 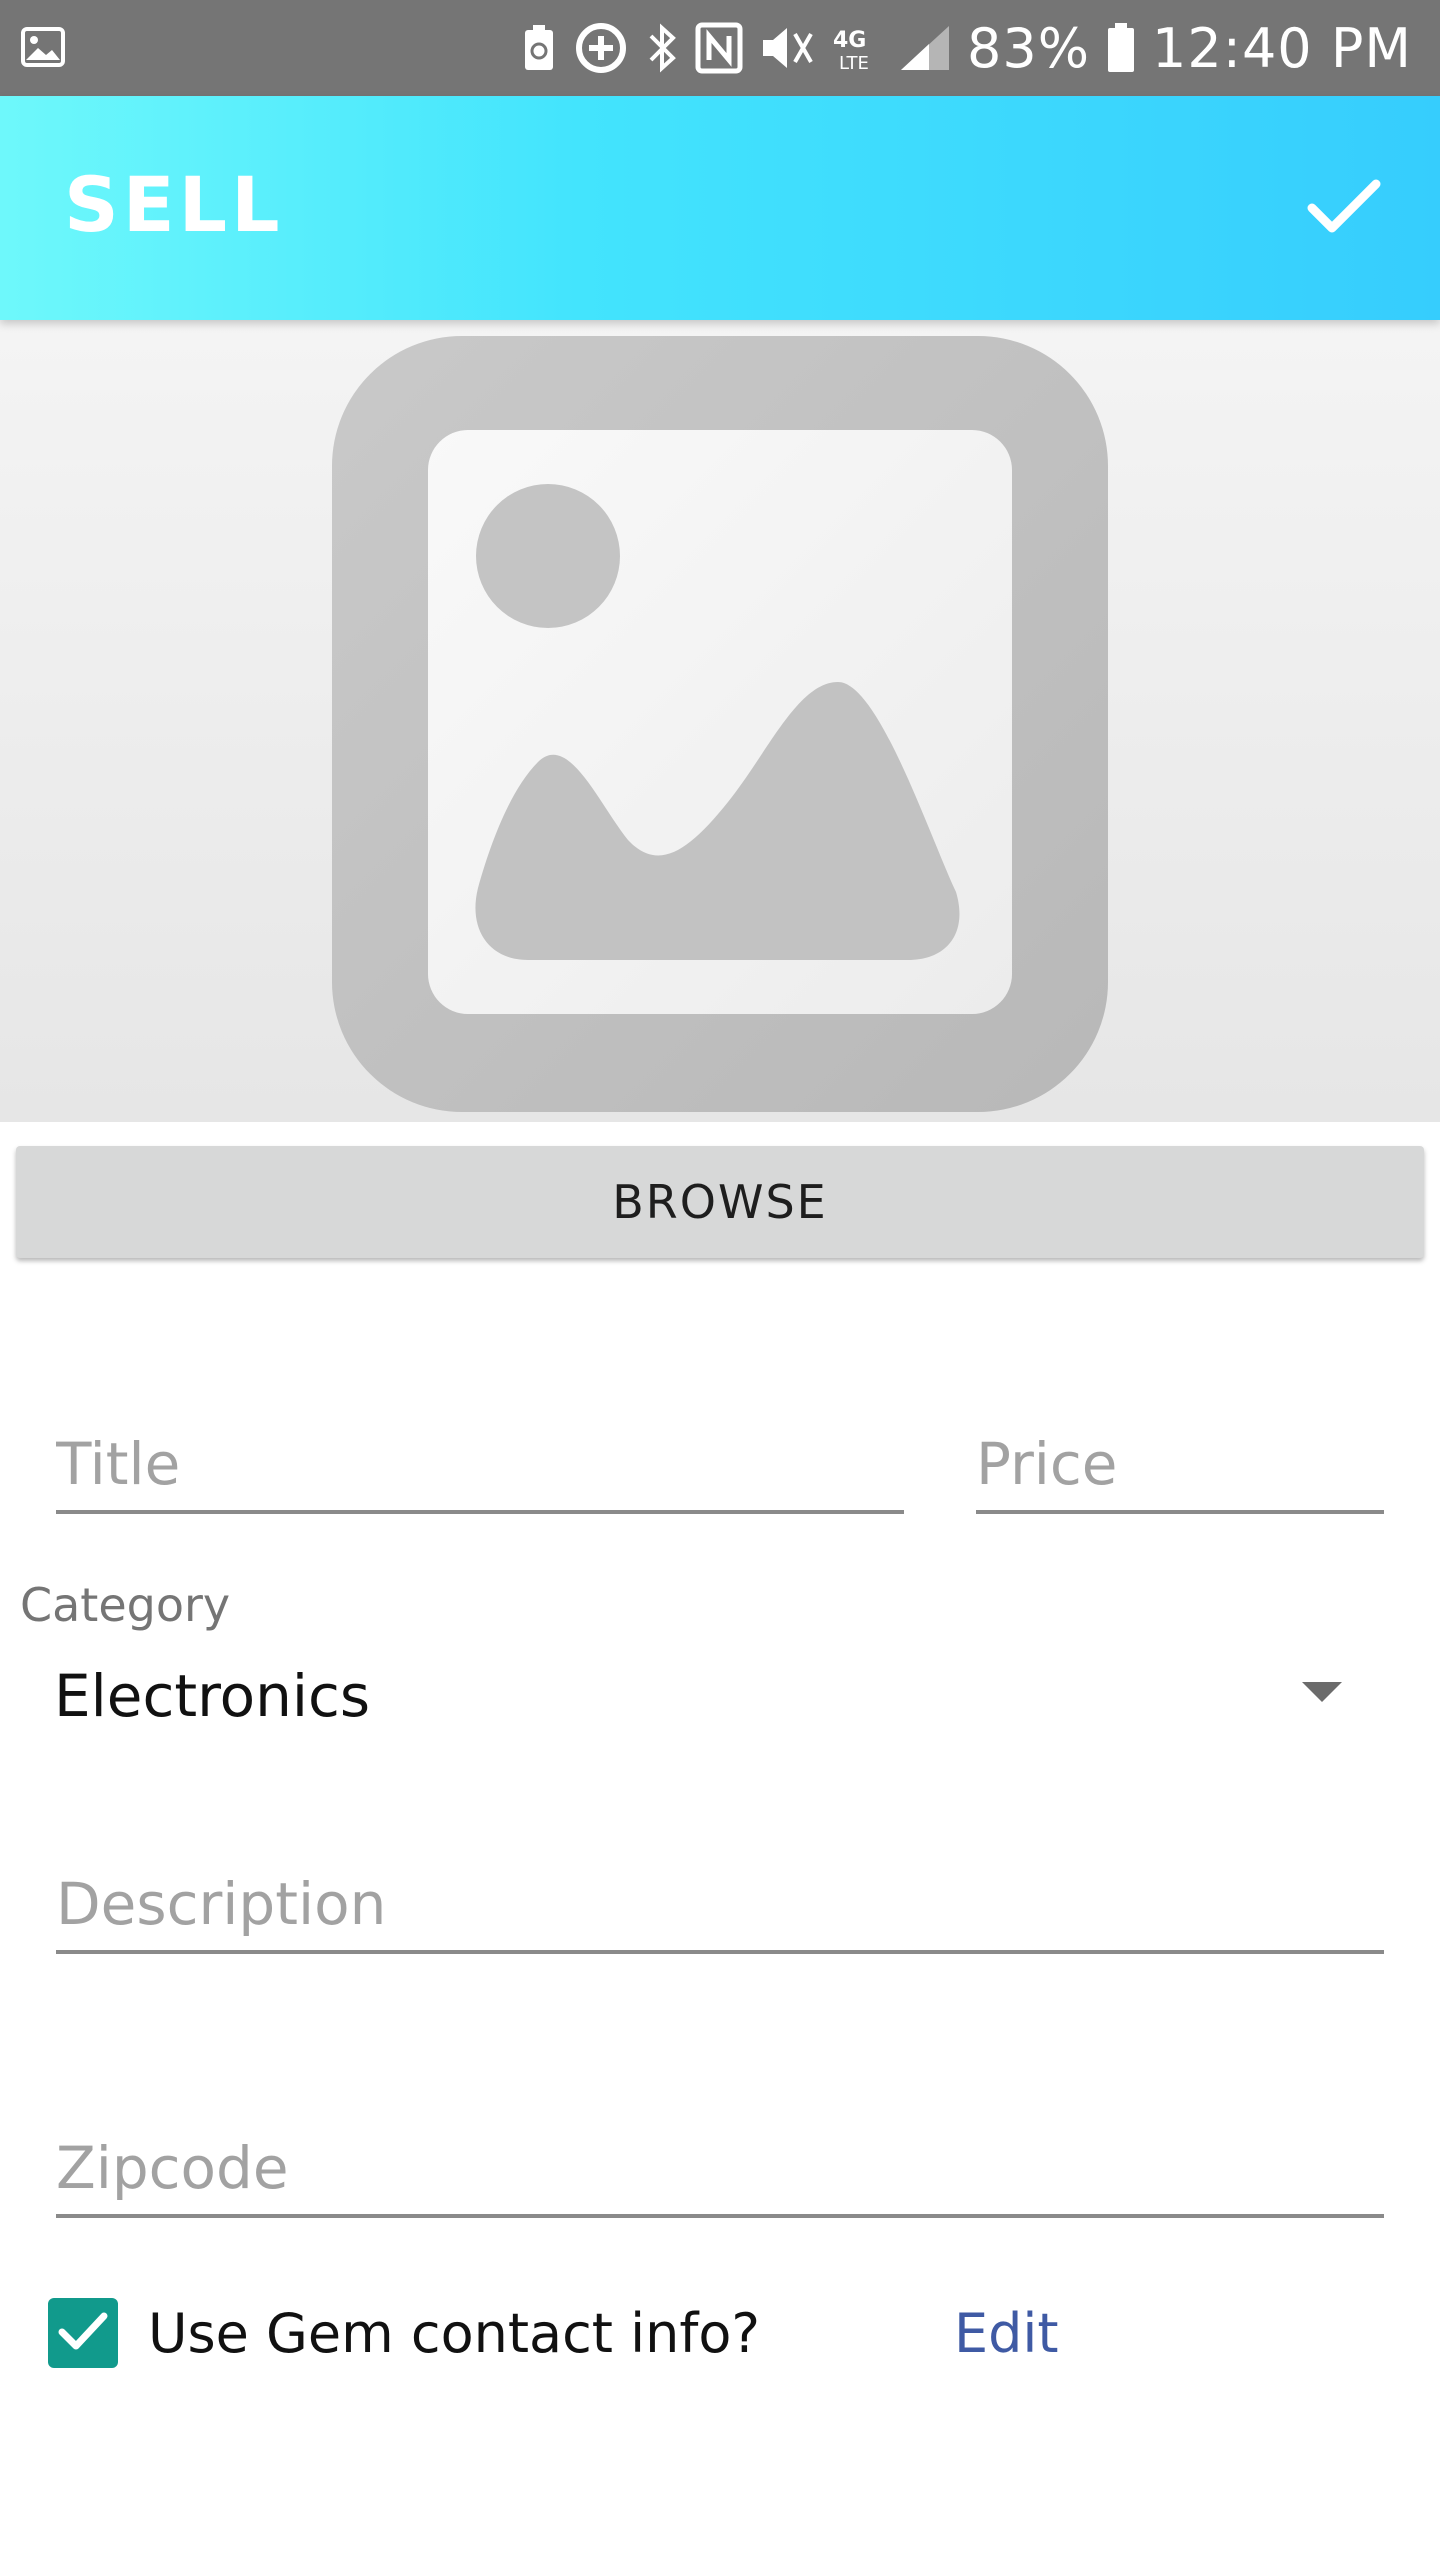 I want to click on contact-info-label: Use Gem contact info?, so click(x=454, y=2333).